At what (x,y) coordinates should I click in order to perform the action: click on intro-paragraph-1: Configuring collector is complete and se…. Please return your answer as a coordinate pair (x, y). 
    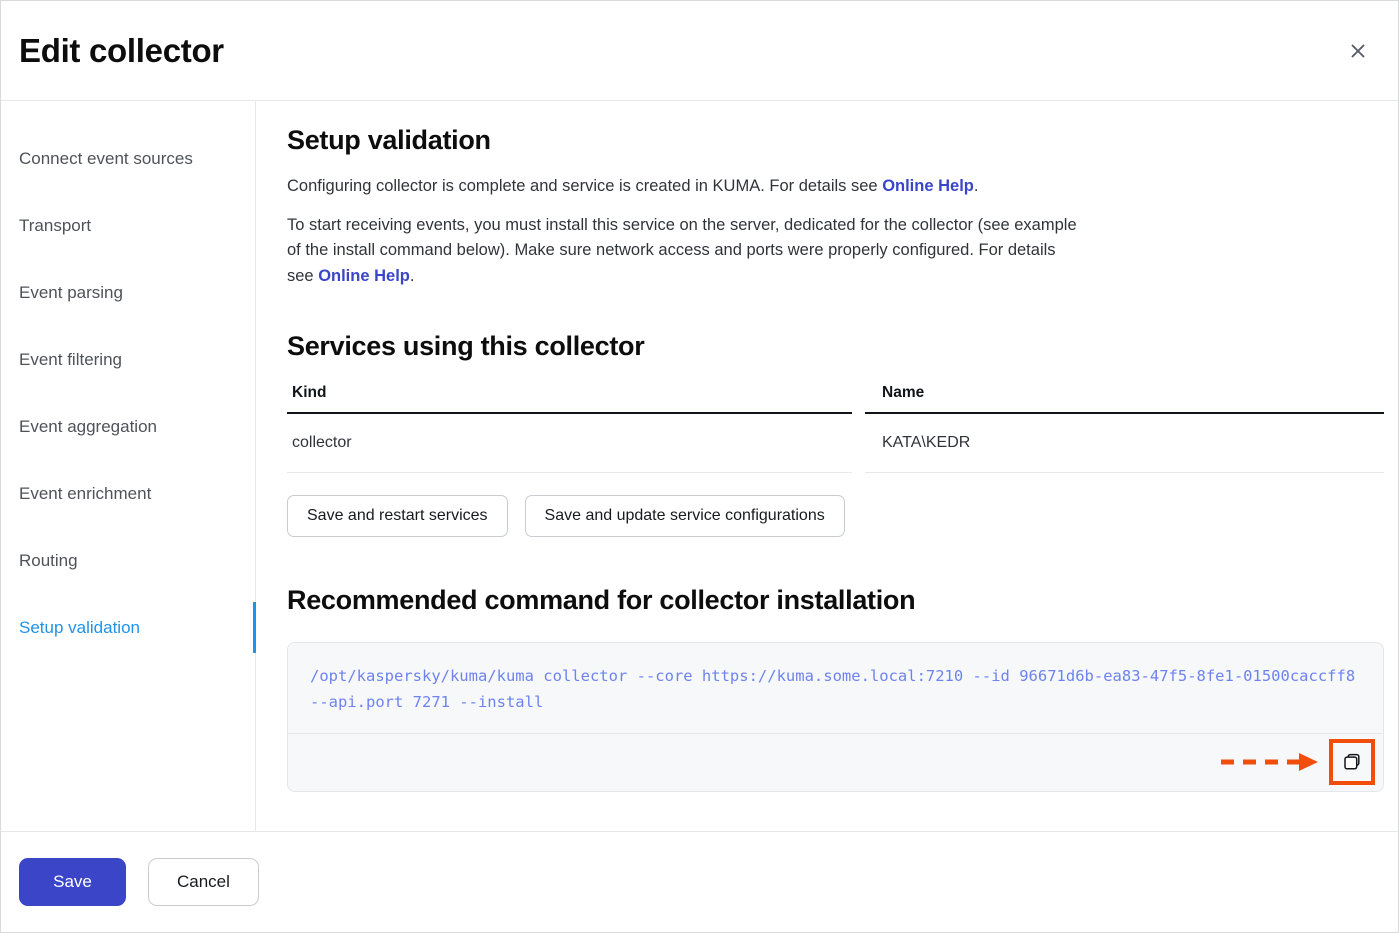
    Looking at the image, I should click on (682, 187).